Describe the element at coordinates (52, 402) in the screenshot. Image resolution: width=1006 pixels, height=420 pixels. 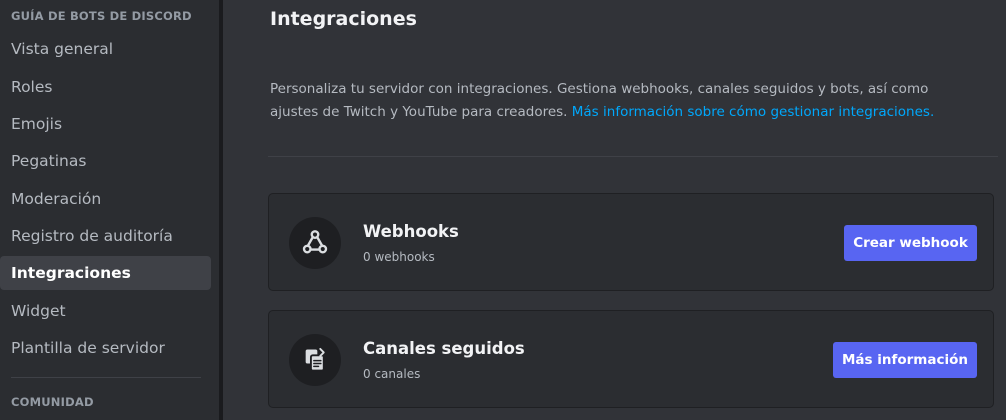
I see `sidebar-heading-community: COMUNIDAD` at that location.